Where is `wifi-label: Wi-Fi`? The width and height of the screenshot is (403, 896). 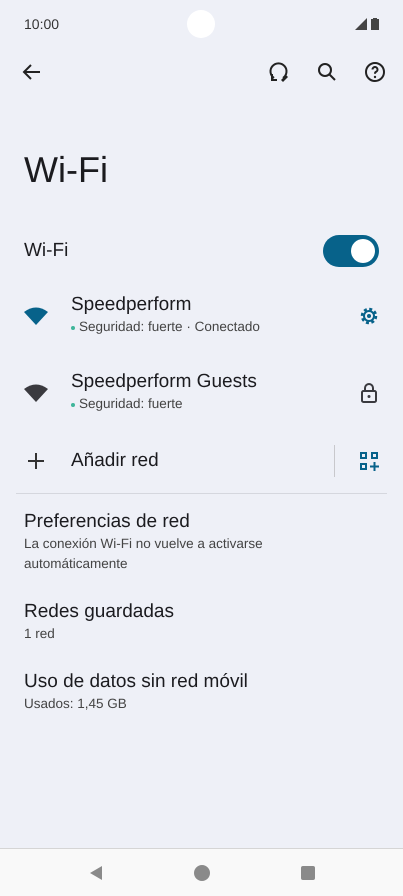 wifi-label: Wi-Fi is located at coordinates (46, 250).